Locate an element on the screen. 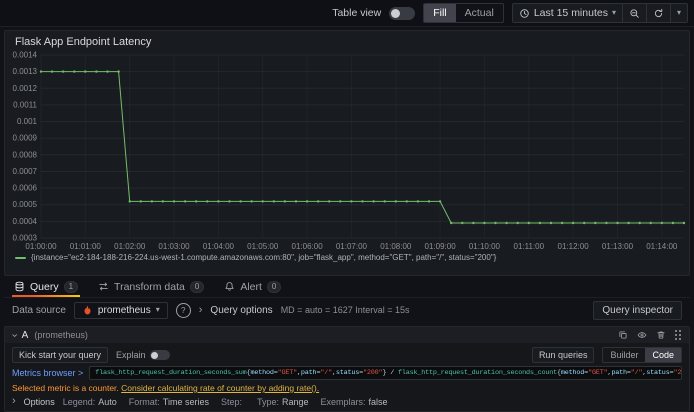  tab-query: Query 1 is located at coordinates (46, 286).